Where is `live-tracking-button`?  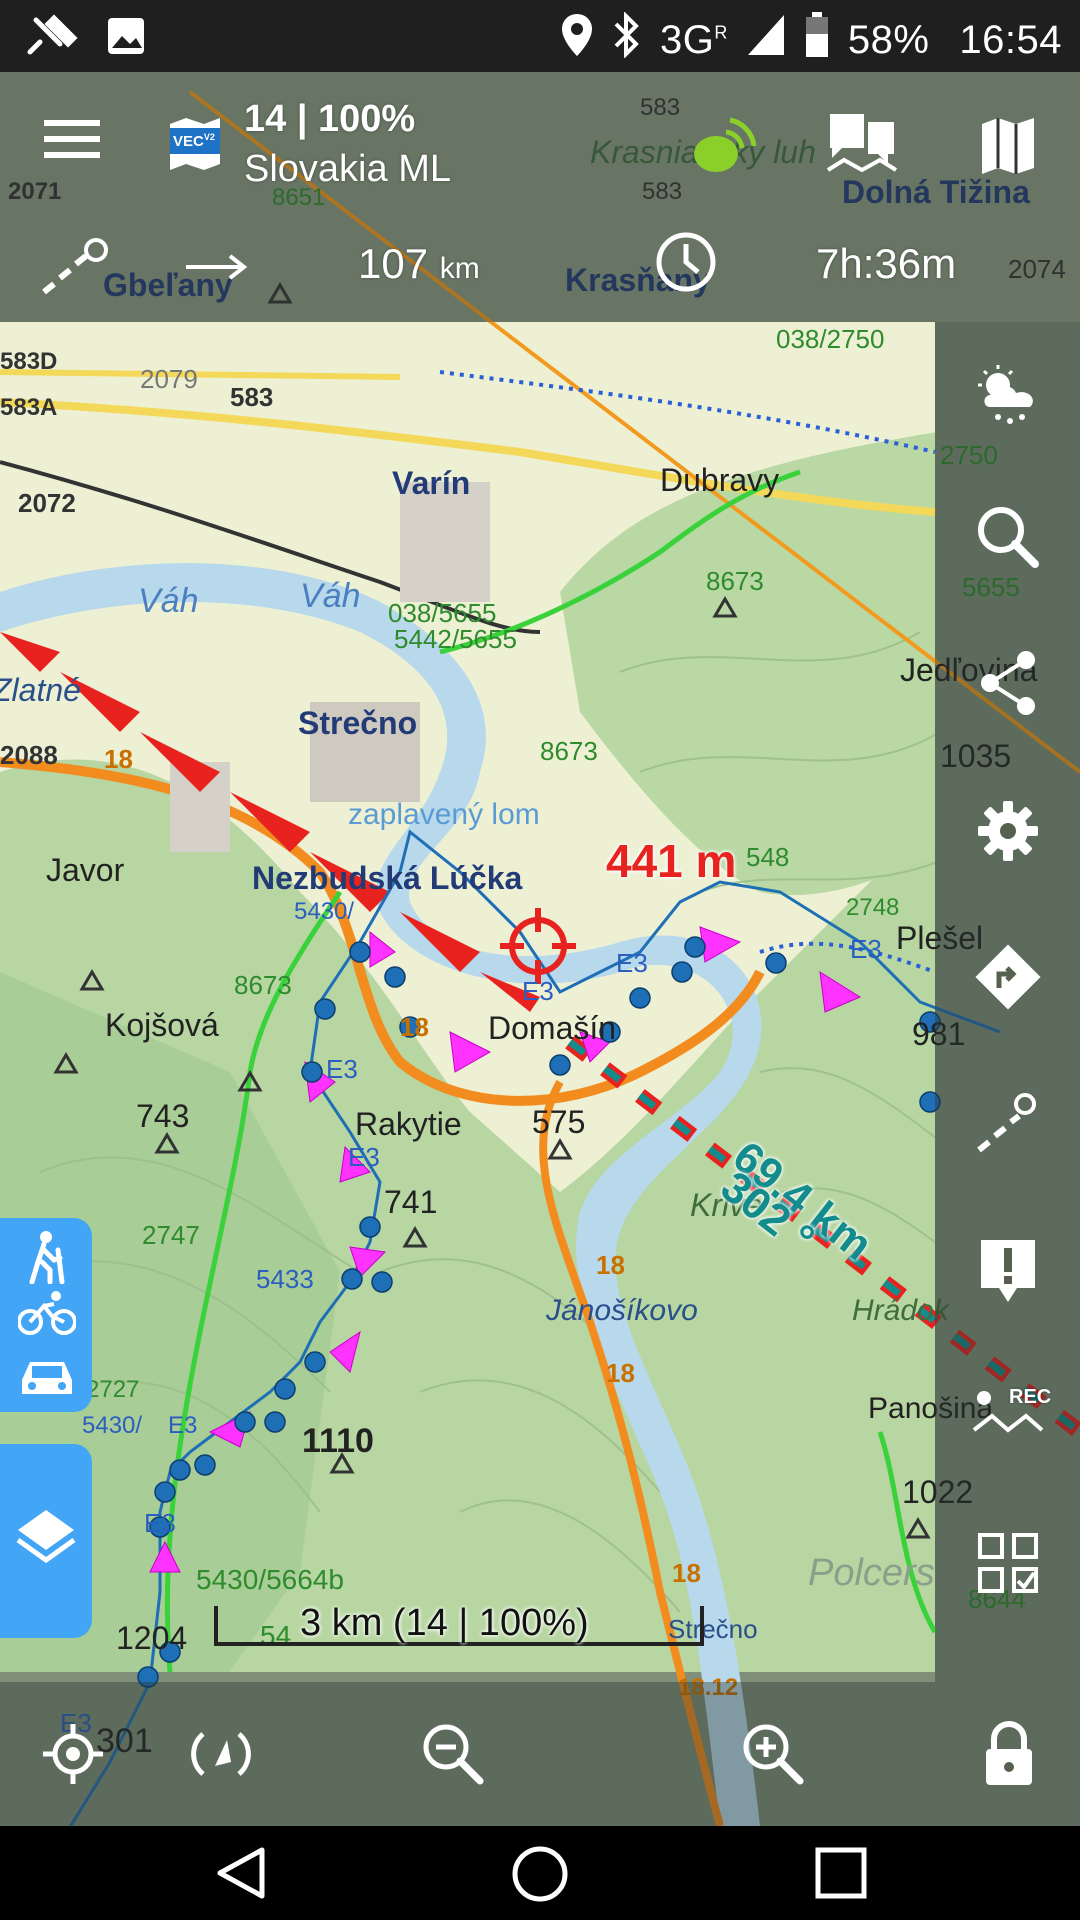
live-tracking-button is located at coordinates (862, 143).